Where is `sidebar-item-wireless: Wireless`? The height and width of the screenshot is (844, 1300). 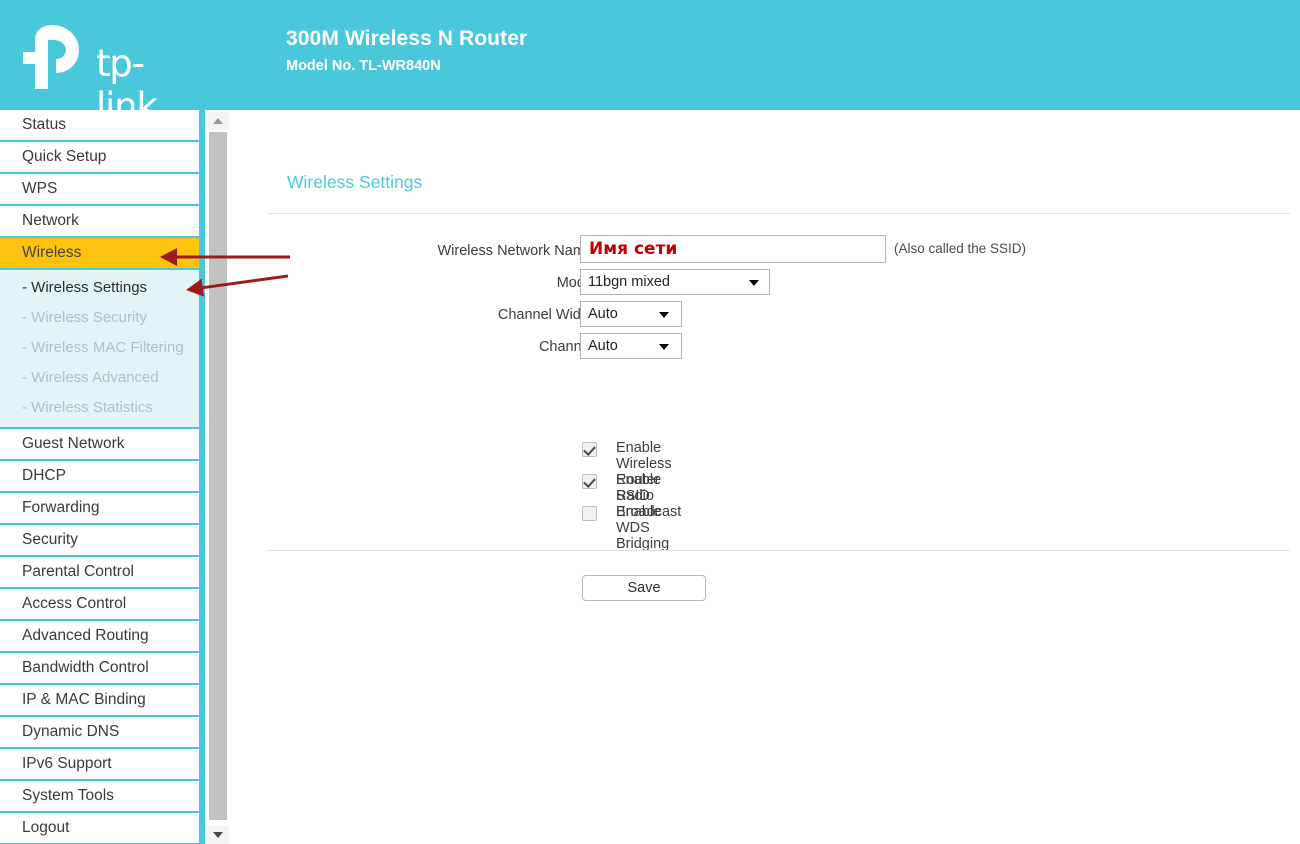
sidebar-item-wireless: Wireless is located at coordinates (99, 254).